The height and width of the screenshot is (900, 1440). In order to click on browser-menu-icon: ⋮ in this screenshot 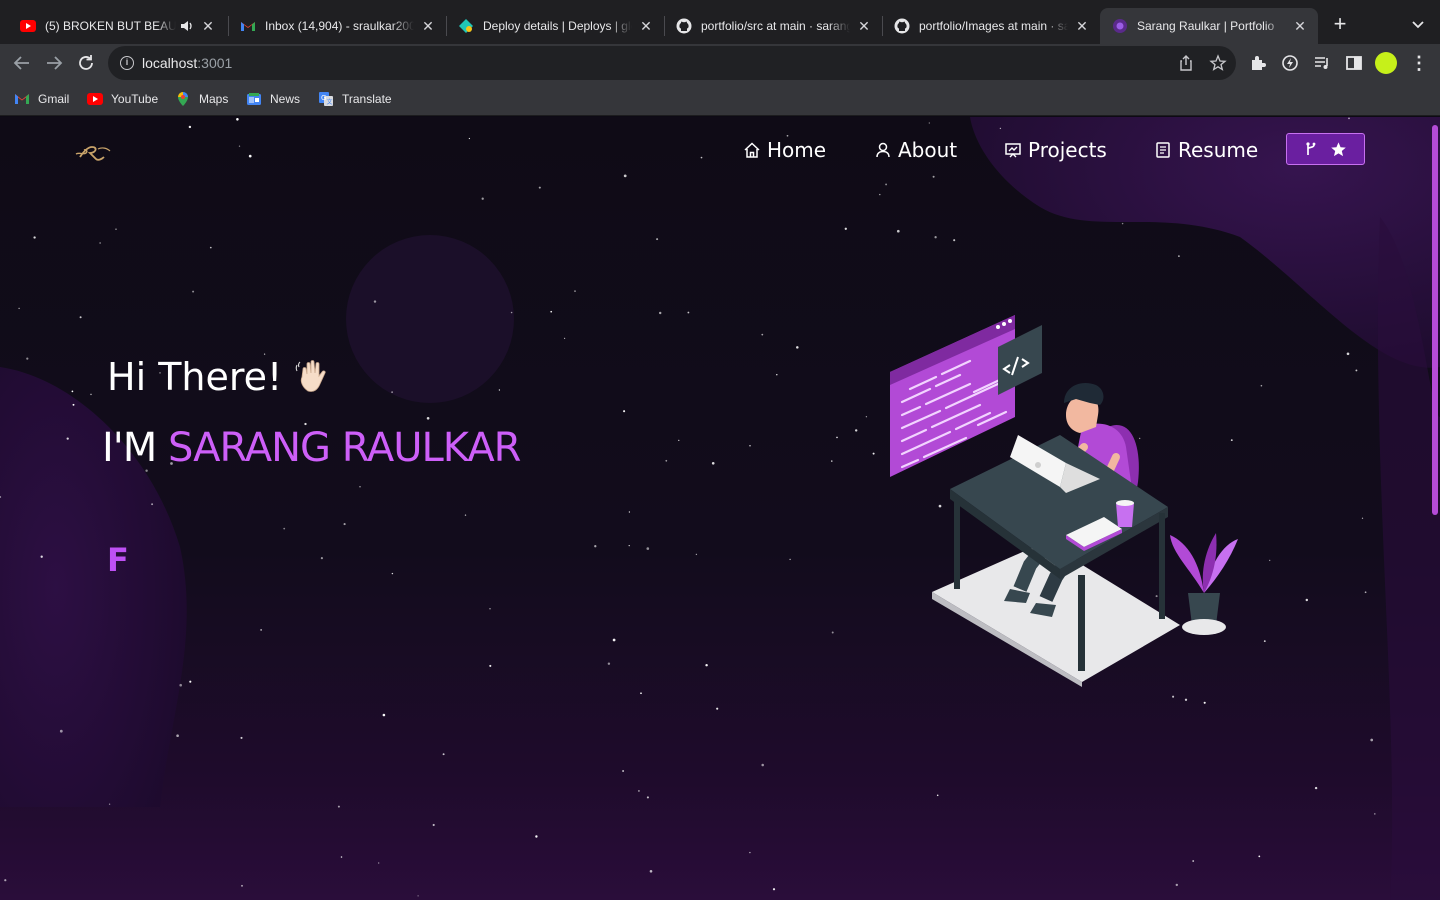, I will do `click(1419, 63)`.